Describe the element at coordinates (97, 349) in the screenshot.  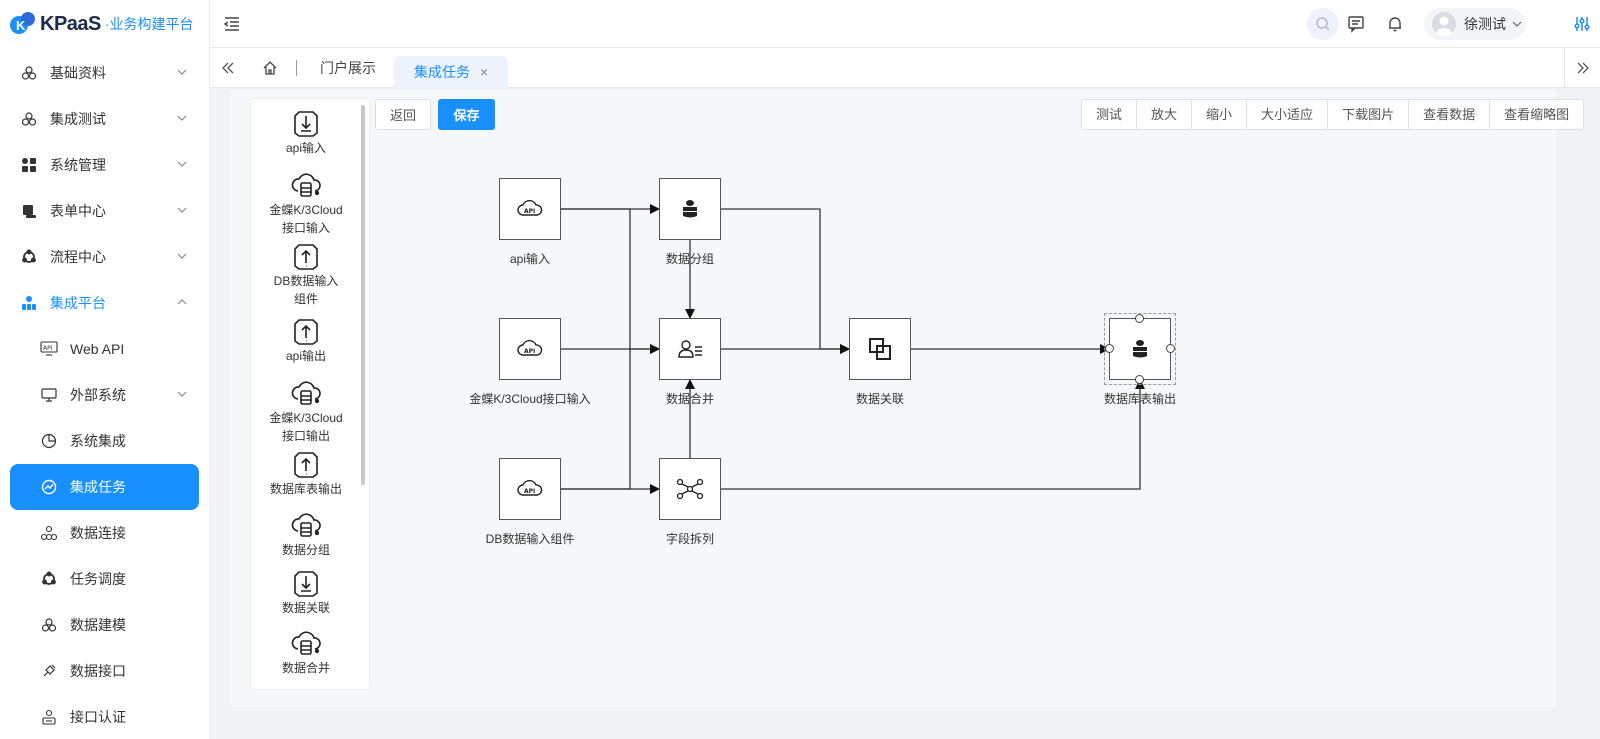
I see `sidebar-item-label: Web API` at that location.